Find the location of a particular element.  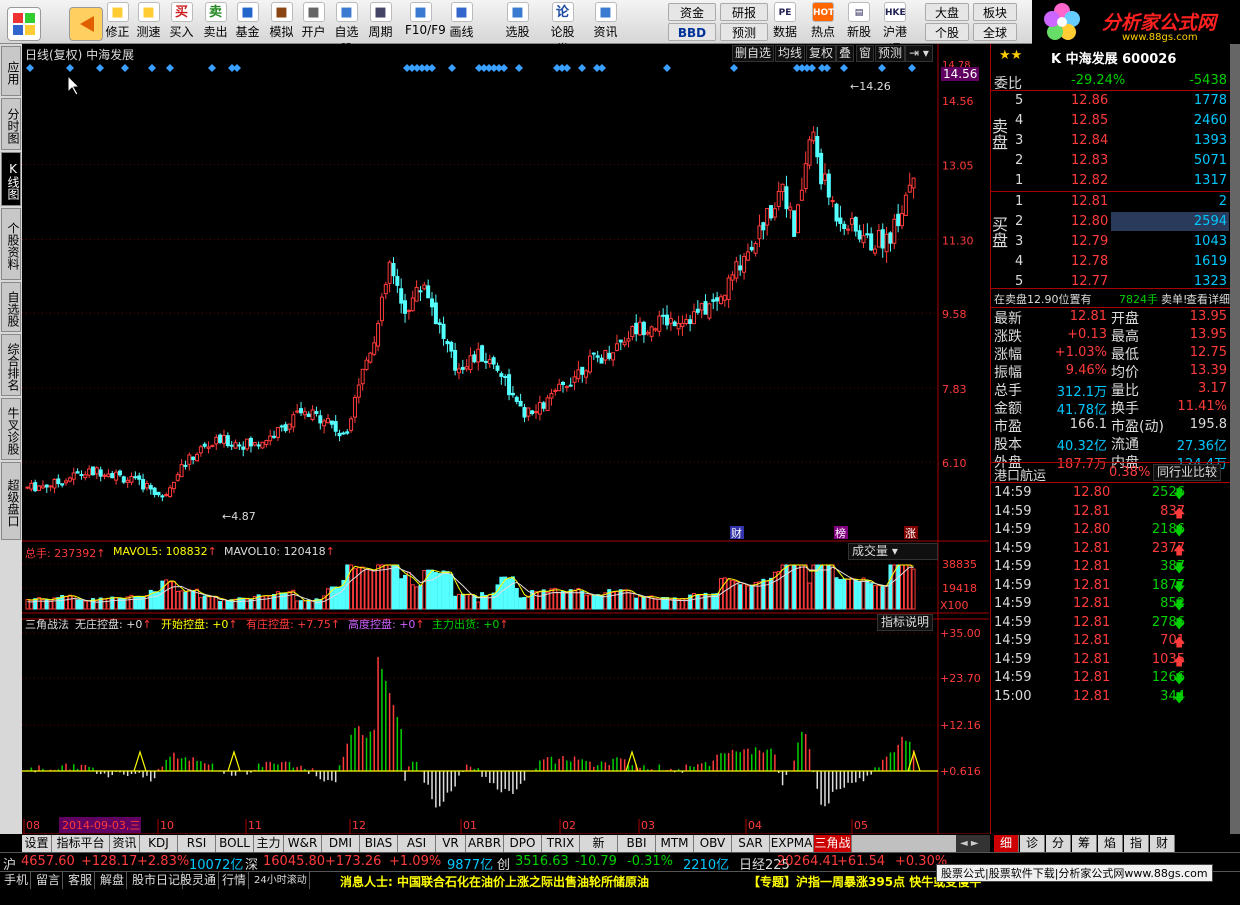

indicator-tab-1: 指标平台 is located at coordinates (81, 843).